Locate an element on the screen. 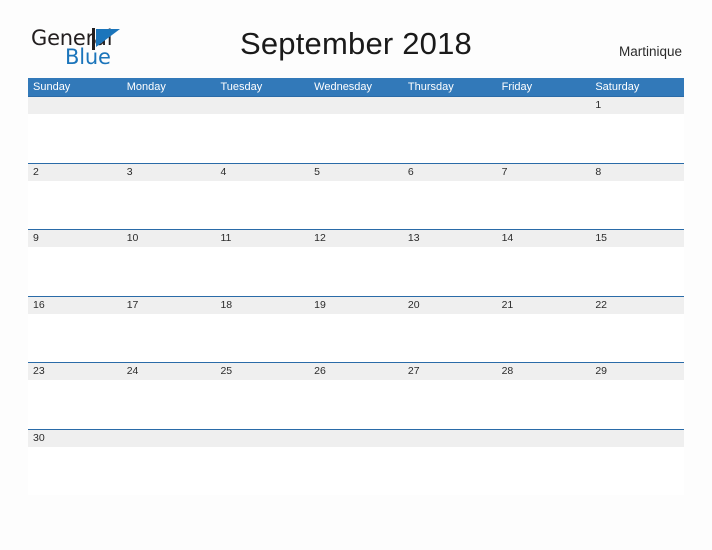 The height and width of the screenshot is (550, 712). day-cell: 29 is located at coordinates (637, 371).